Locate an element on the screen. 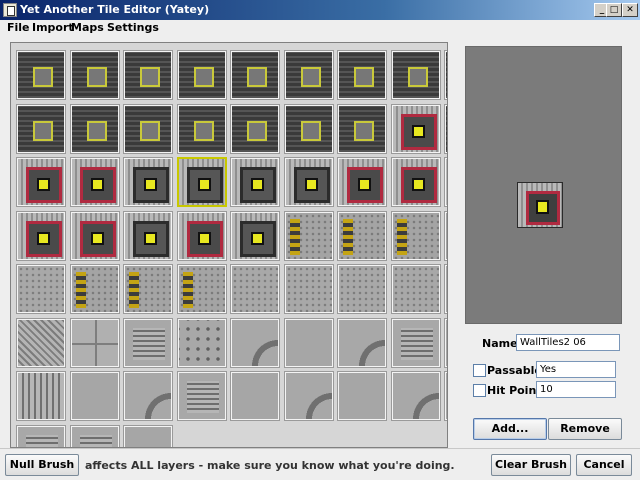 The image size is (640, 480). cancel-button: Cancel is located at coordinates (604, 465).